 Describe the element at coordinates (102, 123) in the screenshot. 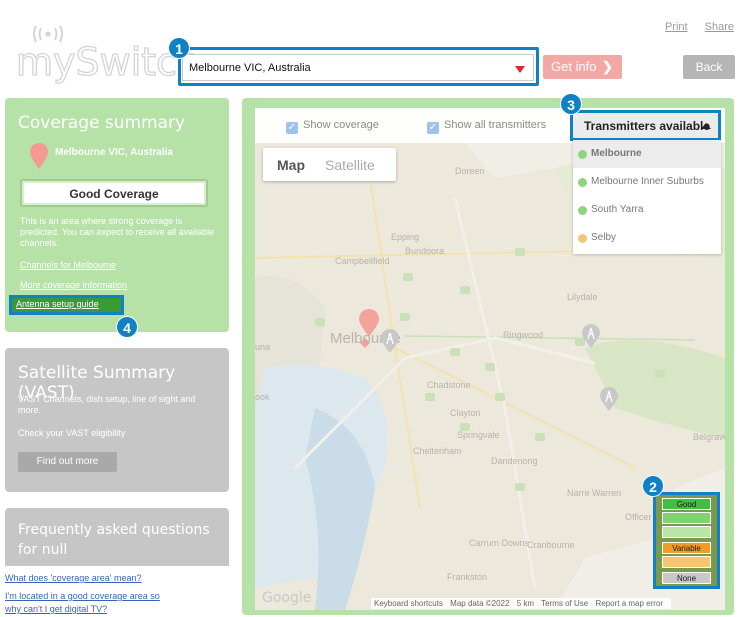

I see `coverage-summary-title: Coverage summary` at that location.